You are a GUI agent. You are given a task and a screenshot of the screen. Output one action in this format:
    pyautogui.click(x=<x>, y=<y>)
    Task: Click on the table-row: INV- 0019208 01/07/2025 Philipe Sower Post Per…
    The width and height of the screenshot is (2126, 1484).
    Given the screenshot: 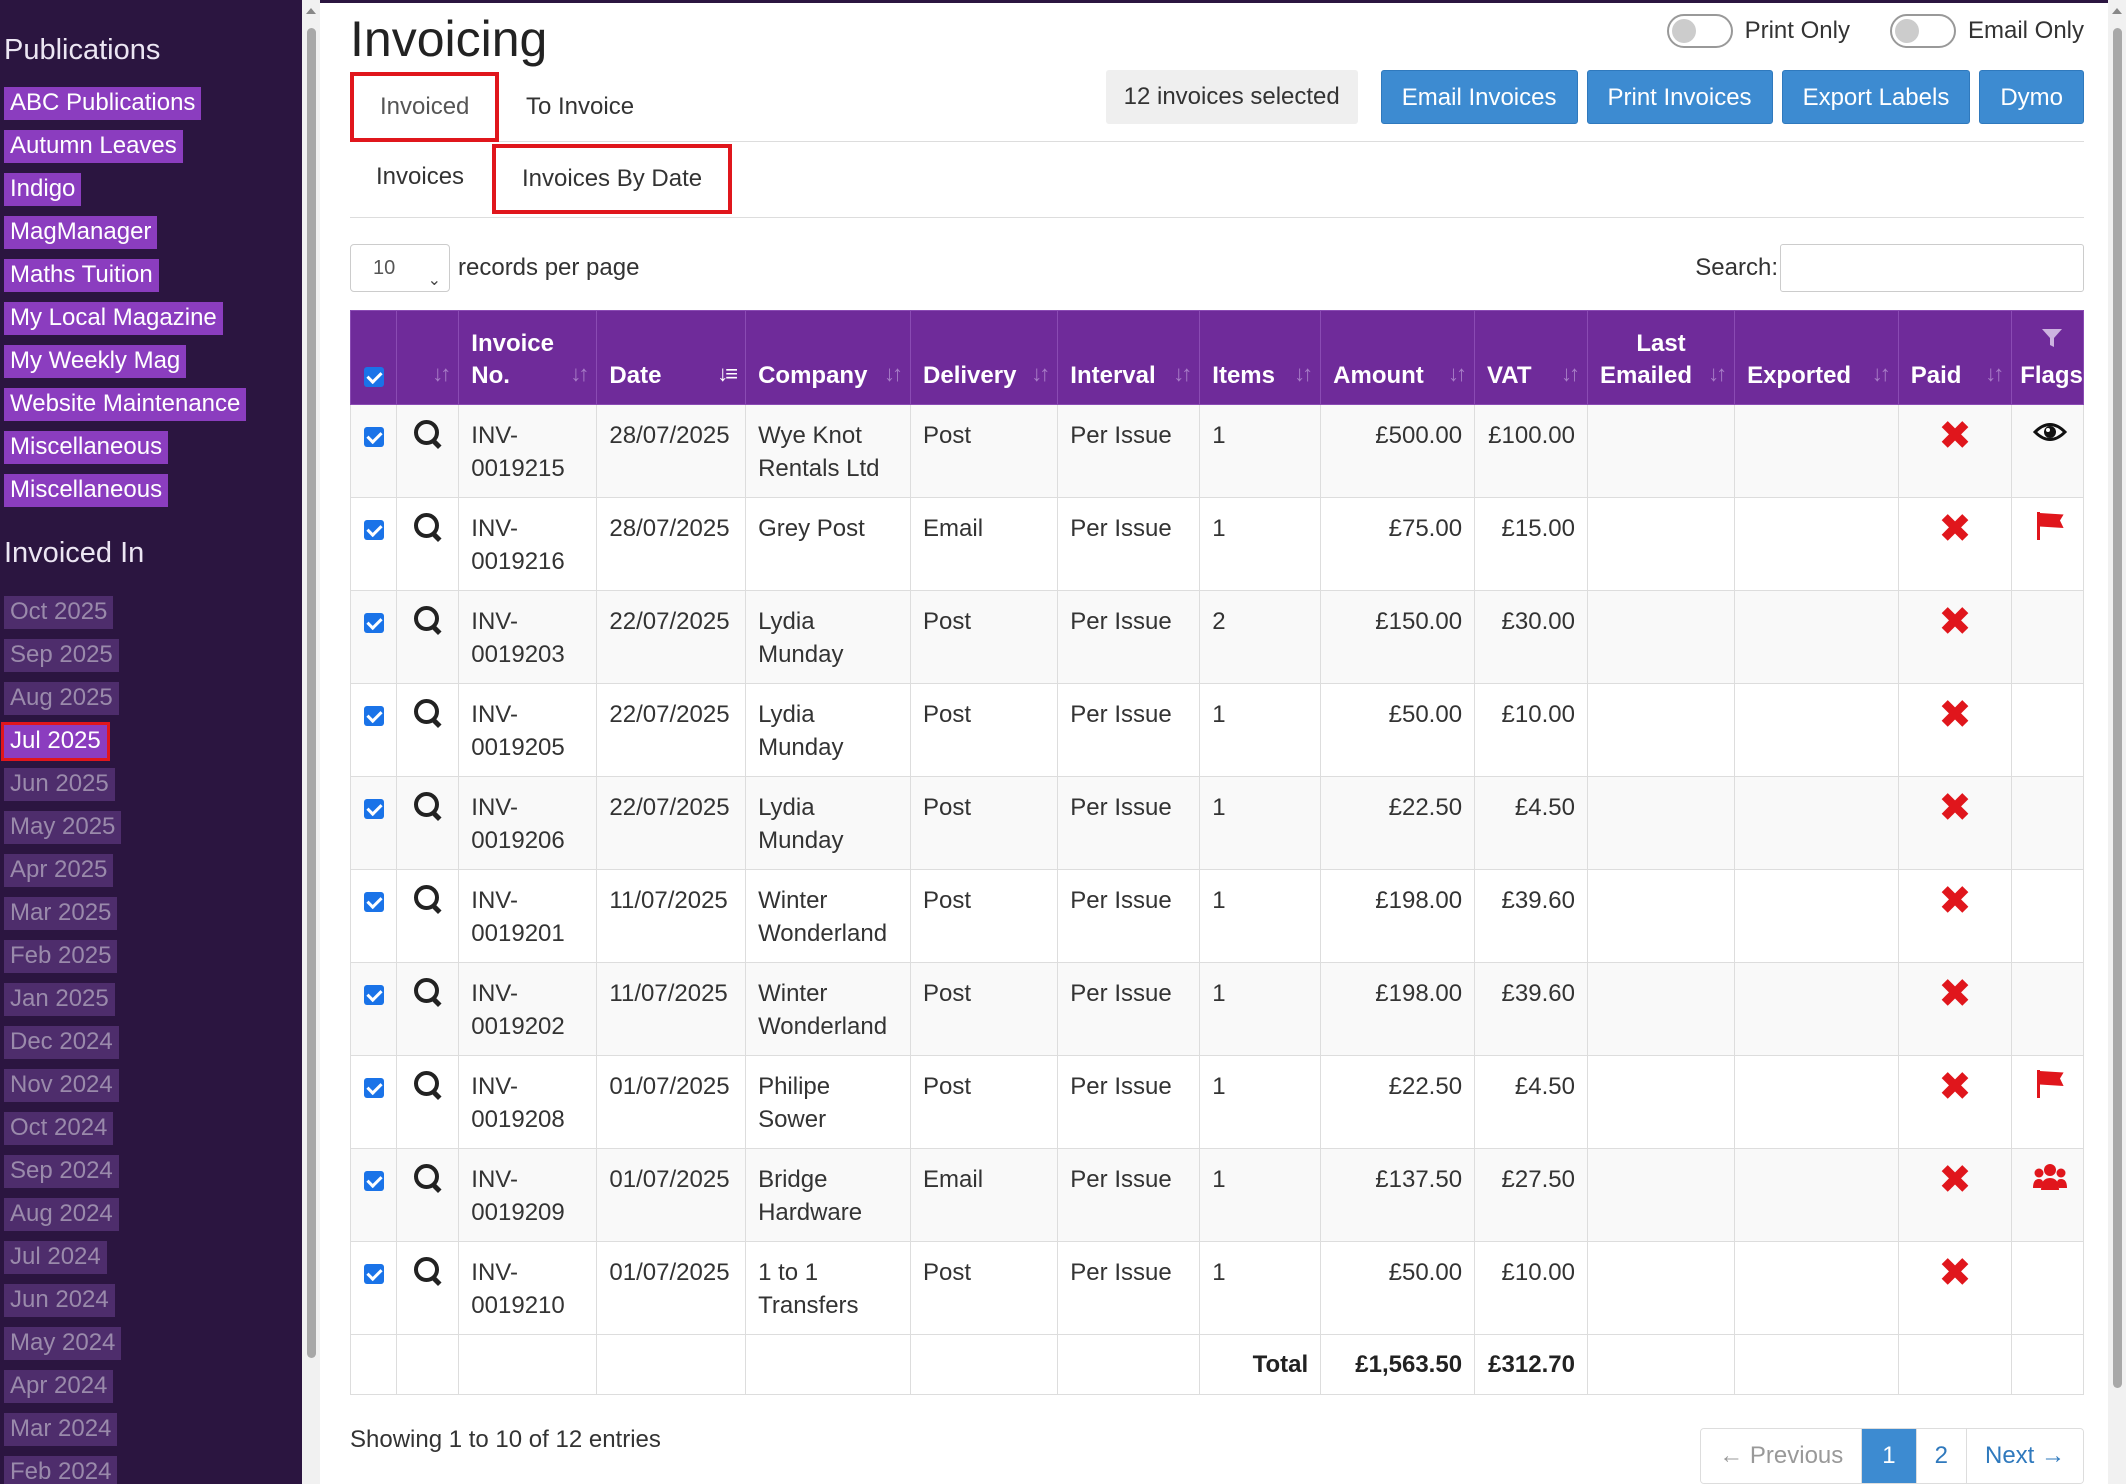 What is the action you would take?
    pyautogui.click(x=1217, y=1102)
    